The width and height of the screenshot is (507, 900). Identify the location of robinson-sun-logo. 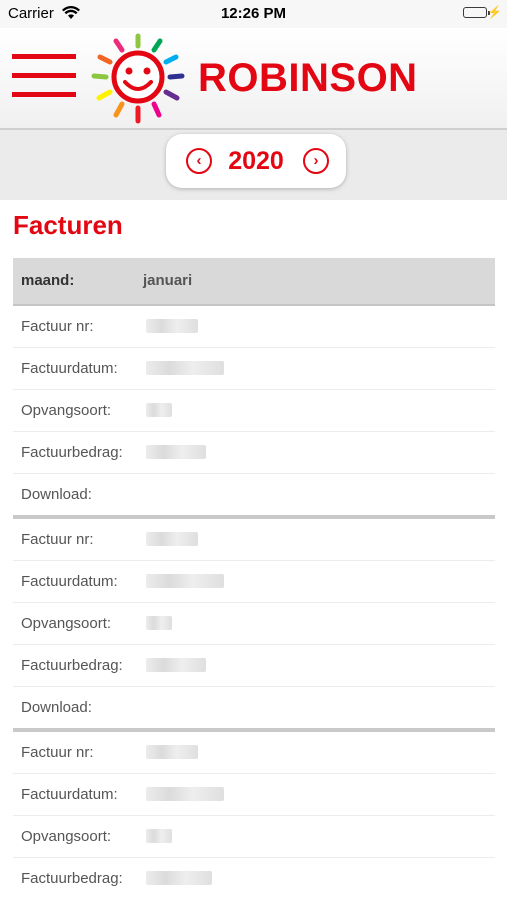
(138, 78).